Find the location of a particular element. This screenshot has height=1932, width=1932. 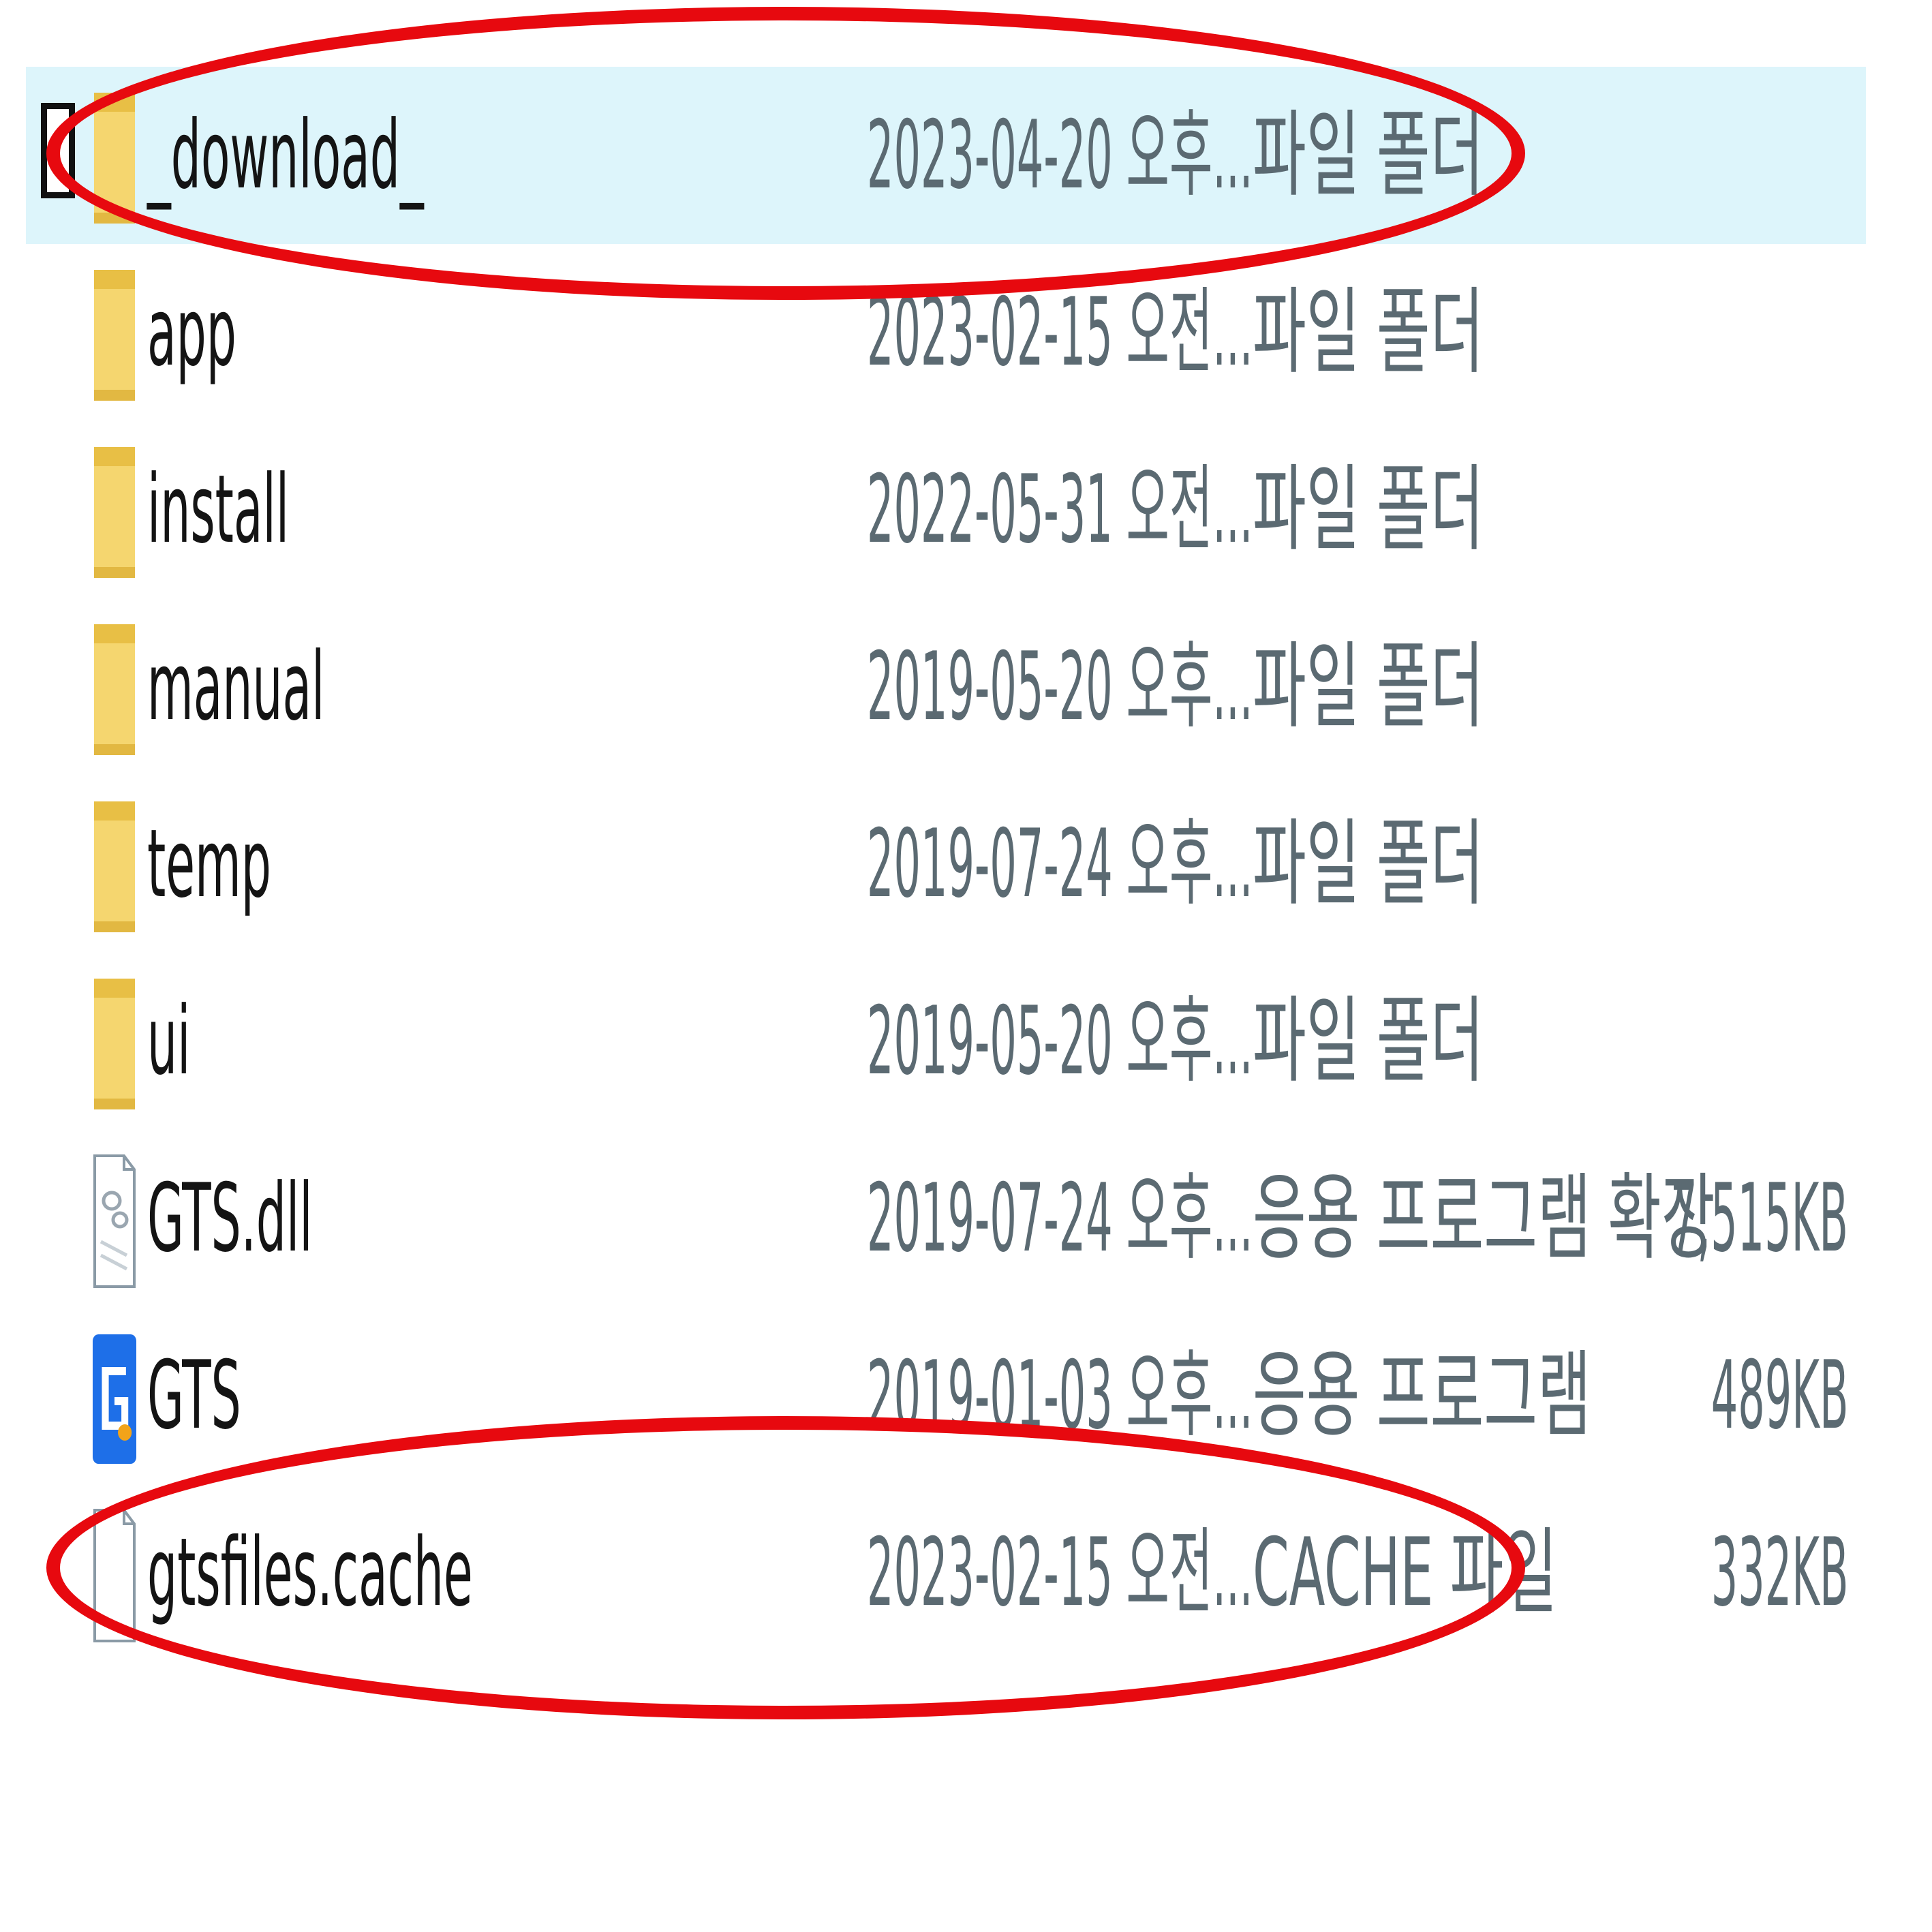

file-name: GTS.dll is located at coordinates (230, 1218).